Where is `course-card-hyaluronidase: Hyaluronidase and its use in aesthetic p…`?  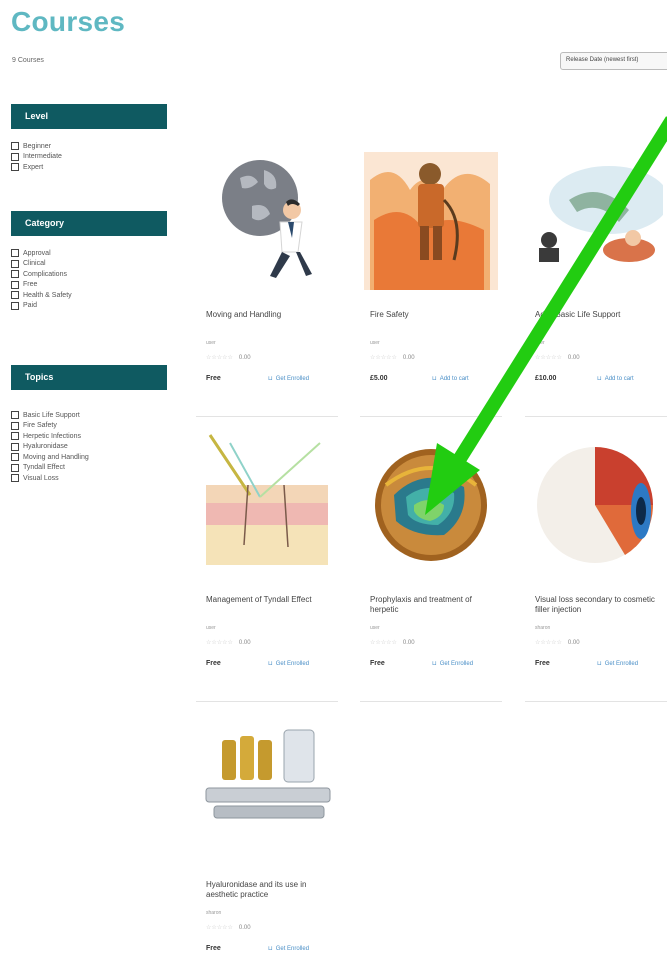 course-card-hyaluronidase: Hyaluronidase and its use in aesthetic p… is located at coordinates (267, 839).